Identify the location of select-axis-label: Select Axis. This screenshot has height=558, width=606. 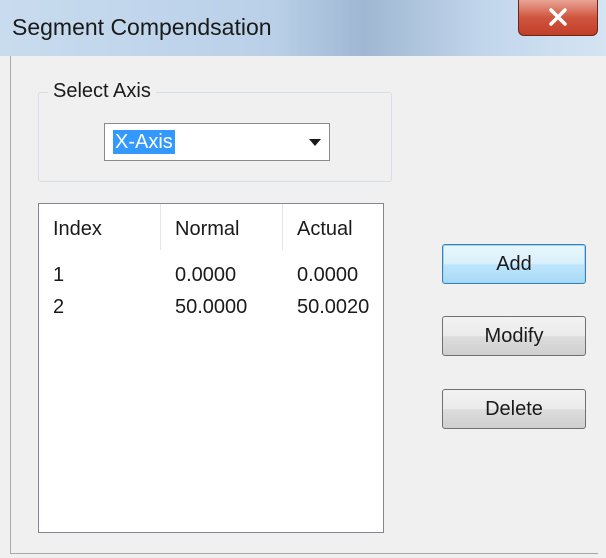
(102, 91).